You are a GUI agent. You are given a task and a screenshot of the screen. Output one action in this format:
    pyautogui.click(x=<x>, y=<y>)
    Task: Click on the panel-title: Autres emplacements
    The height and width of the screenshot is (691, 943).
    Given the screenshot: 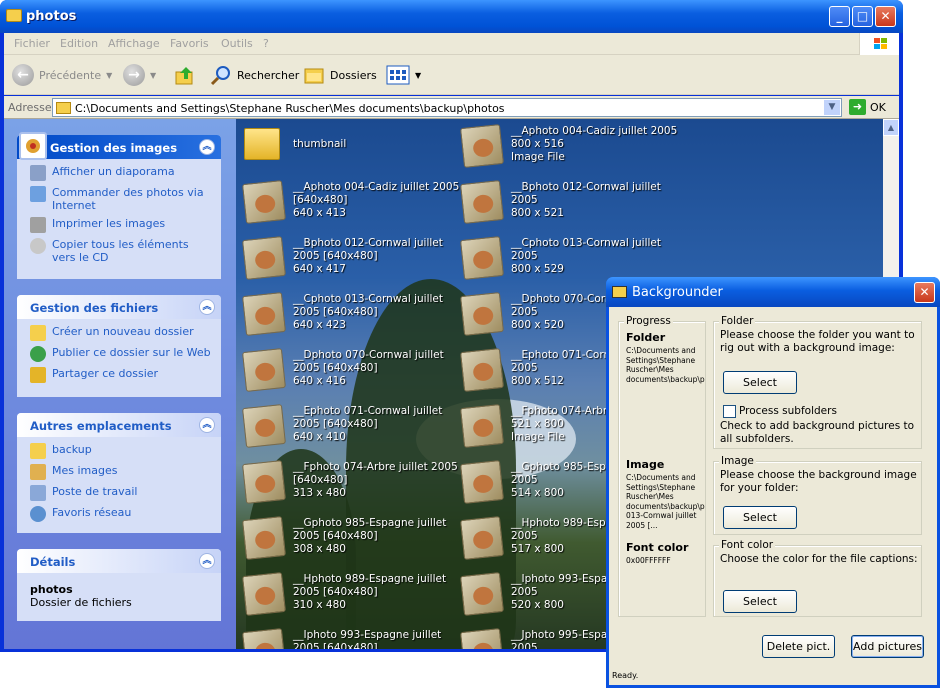 What is the action you would take?
    pyautogui.click(x=101, y=426)
    